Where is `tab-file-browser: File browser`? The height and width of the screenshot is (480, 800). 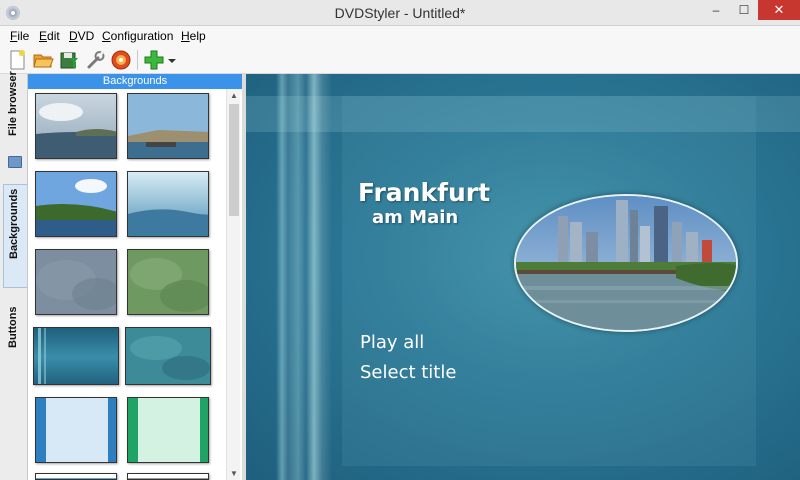 tab-file-browser: File browser is located at coordinates (15, 112).